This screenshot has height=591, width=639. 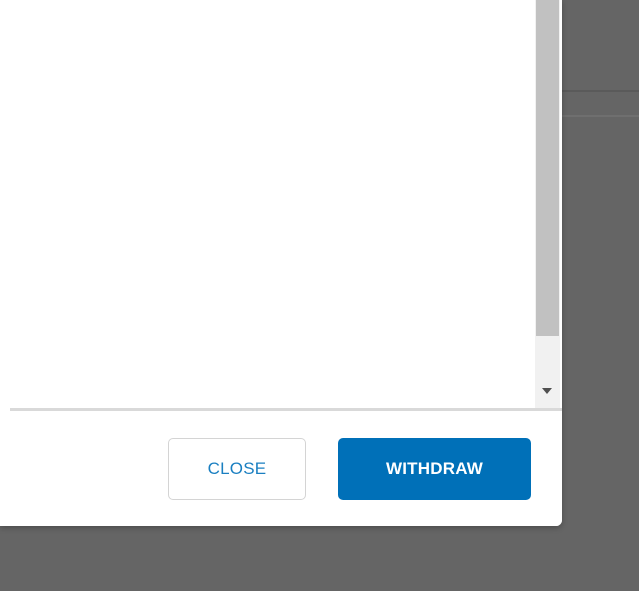 I want to click on close-button: CLOSE, so click(x=237, y=469).